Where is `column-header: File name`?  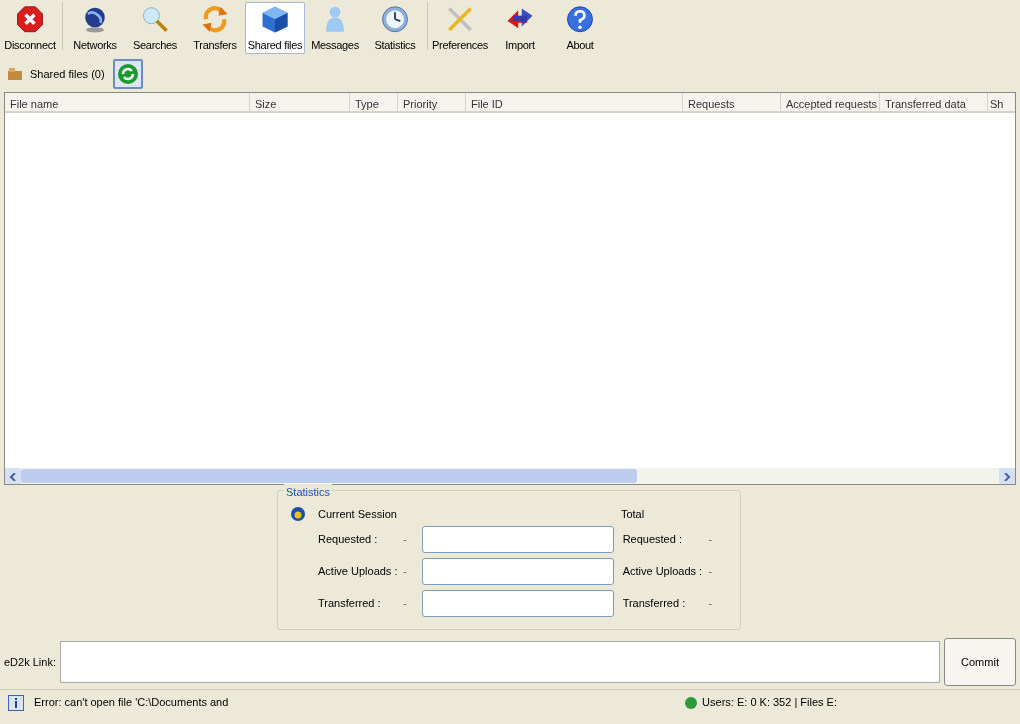
column-header: File name is located at coordinates (127, 102).